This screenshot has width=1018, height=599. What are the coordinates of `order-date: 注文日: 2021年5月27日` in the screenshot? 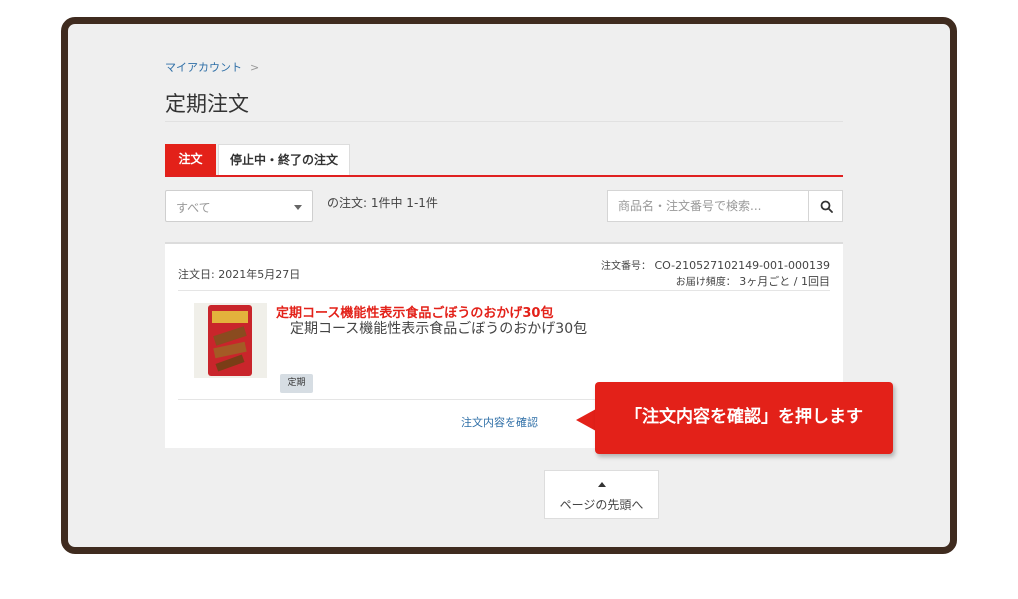 It's located at (239, 274).